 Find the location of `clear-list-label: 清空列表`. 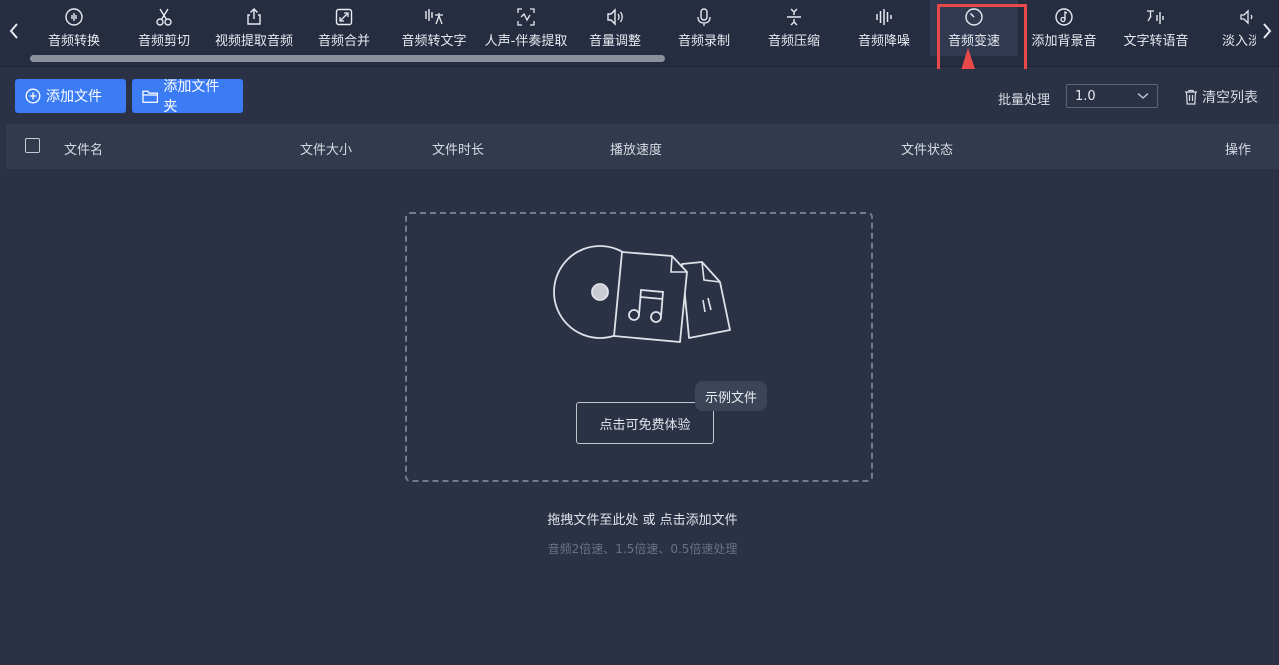

clear-list-label: 清空列表 is located at coordinates (1230, 98).